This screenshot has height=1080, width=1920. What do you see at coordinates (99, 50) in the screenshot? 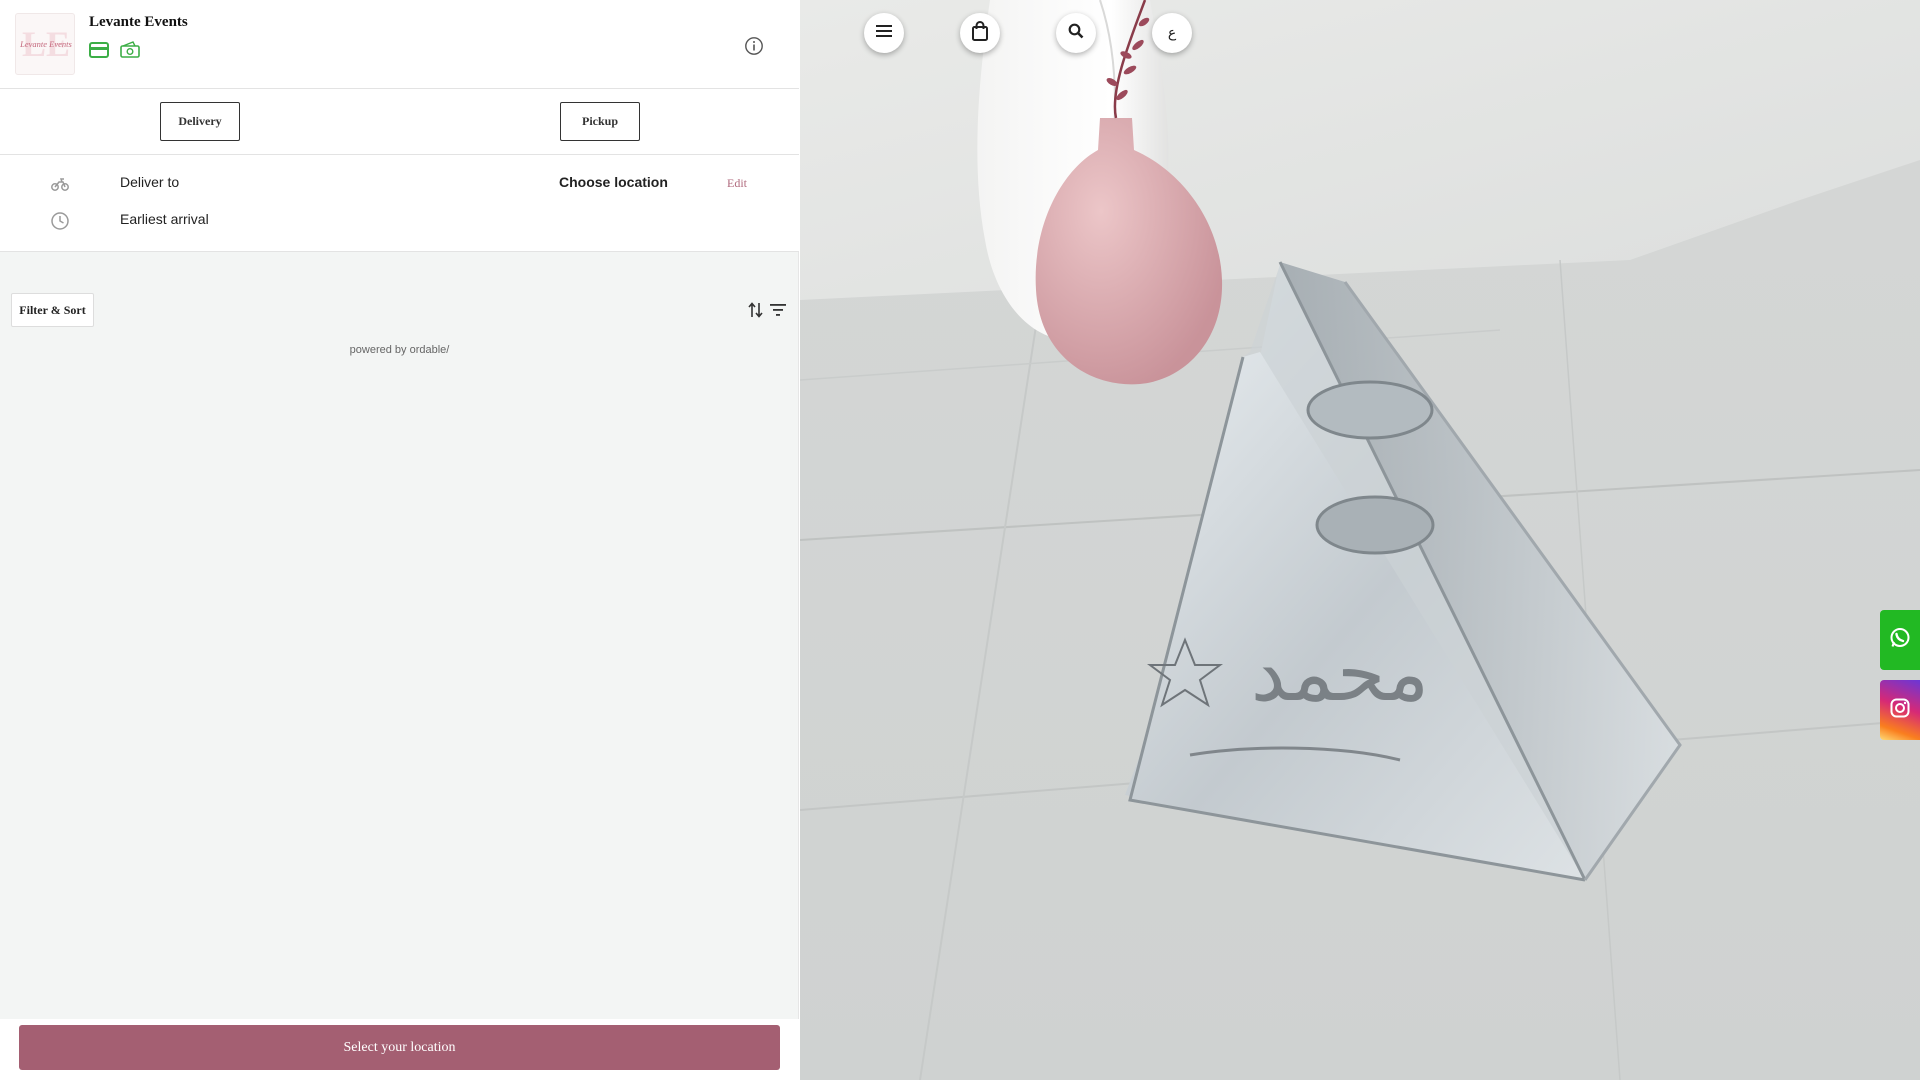
I see `credit-card-icon` at bounding box center [99, 50].